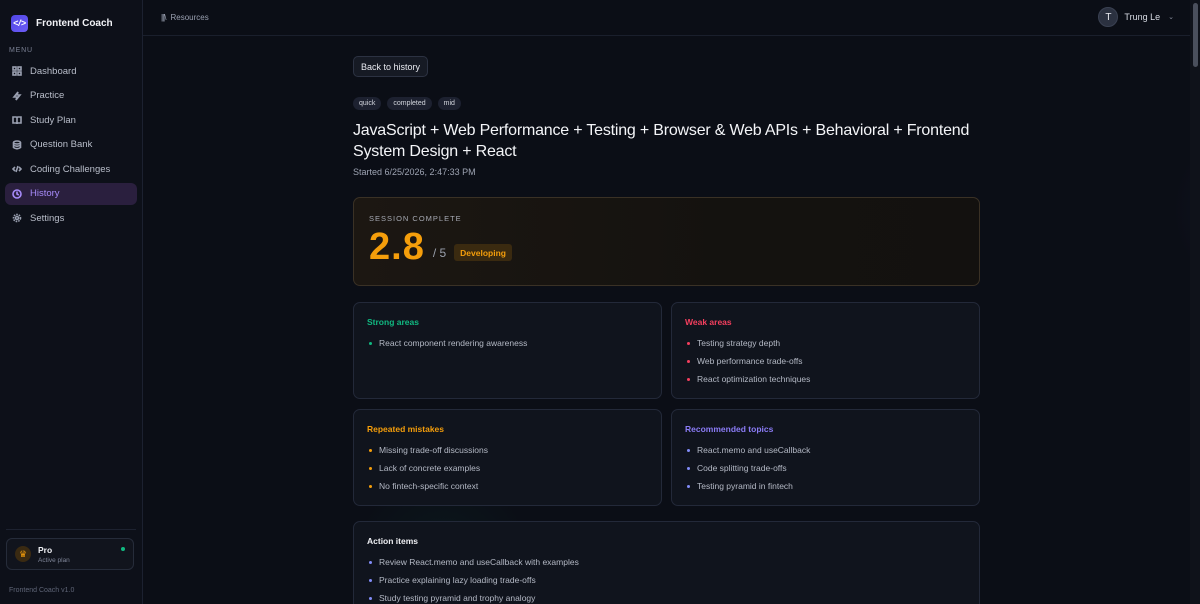  What do you see at coordinates (415, 218) in the screenshot?
I see `score-label: SESSION COMPLETE` at bounding box center [415, 218].